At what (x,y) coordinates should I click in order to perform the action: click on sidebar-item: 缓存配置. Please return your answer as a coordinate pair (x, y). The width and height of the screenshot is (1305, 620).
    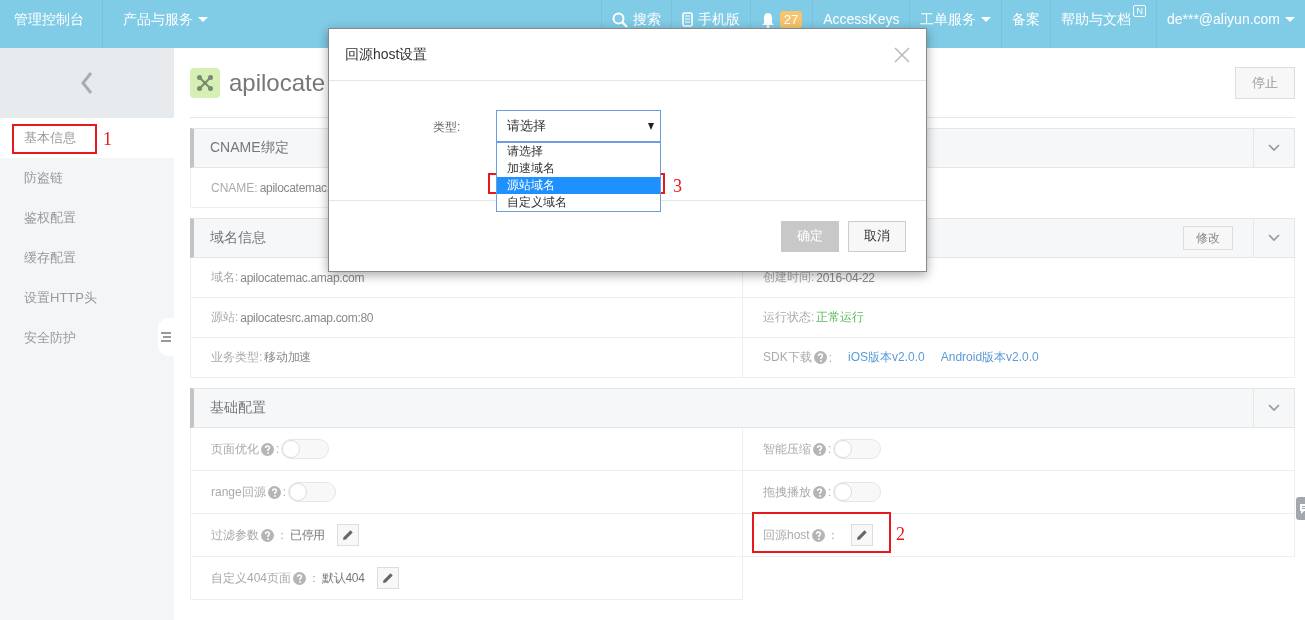
    Looking at the image, I should click on (87, 258).